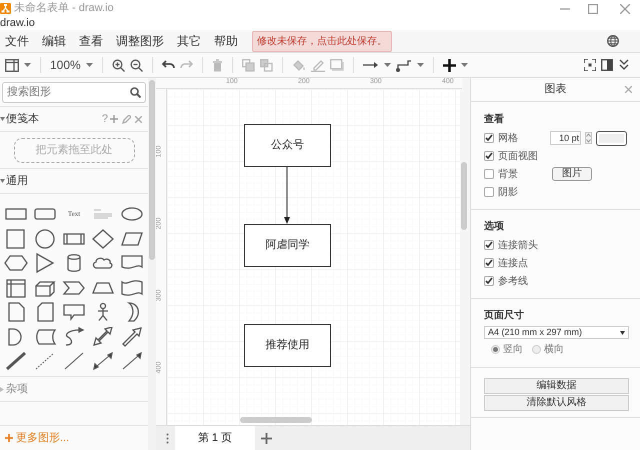 The height and width of the screenshot is (450, 640). I want to click on maximize-icon, so click(593, 9).